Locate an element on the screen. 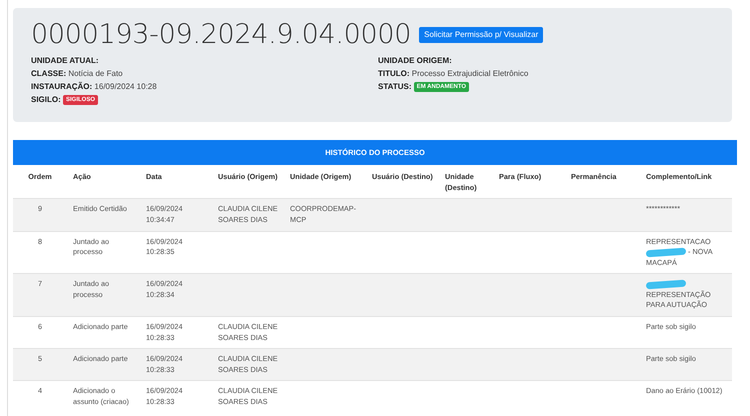  field-label: UNIDADE ORIGEM: is located at coordinates (415, 60).